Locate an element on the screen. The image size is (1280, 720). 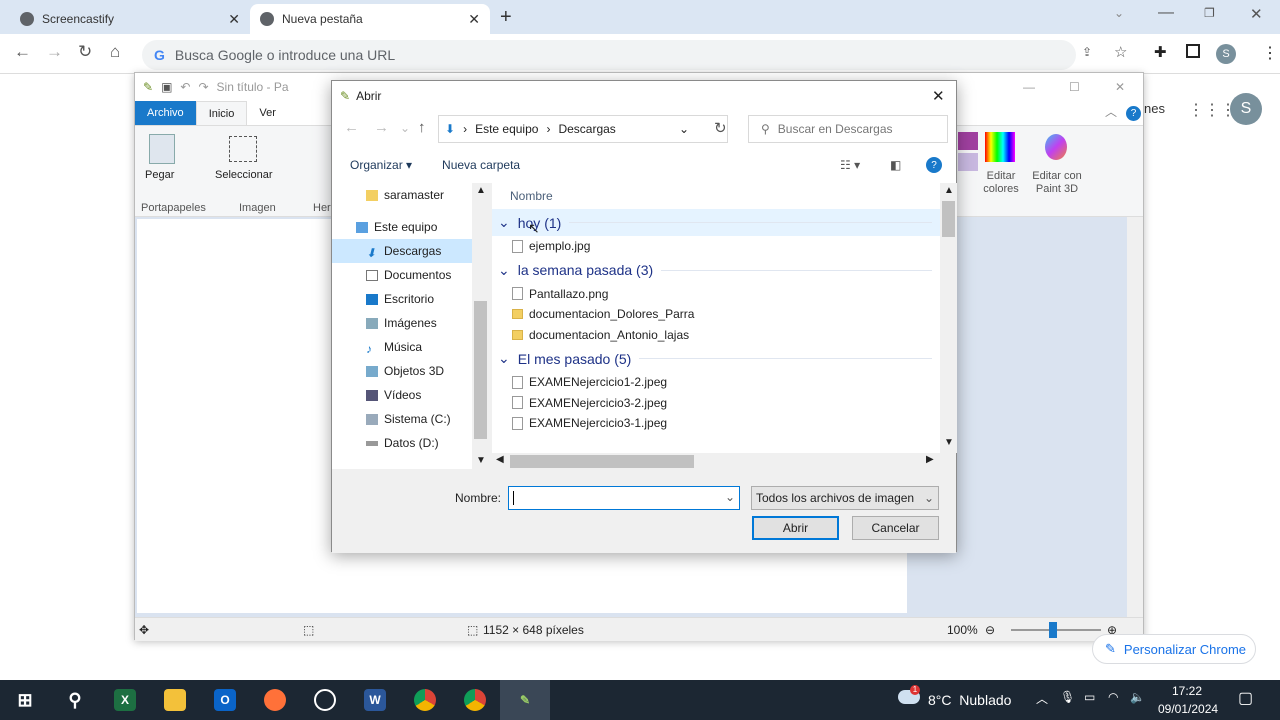
undo-icon: ↶ is located at coordinates (185, 87).